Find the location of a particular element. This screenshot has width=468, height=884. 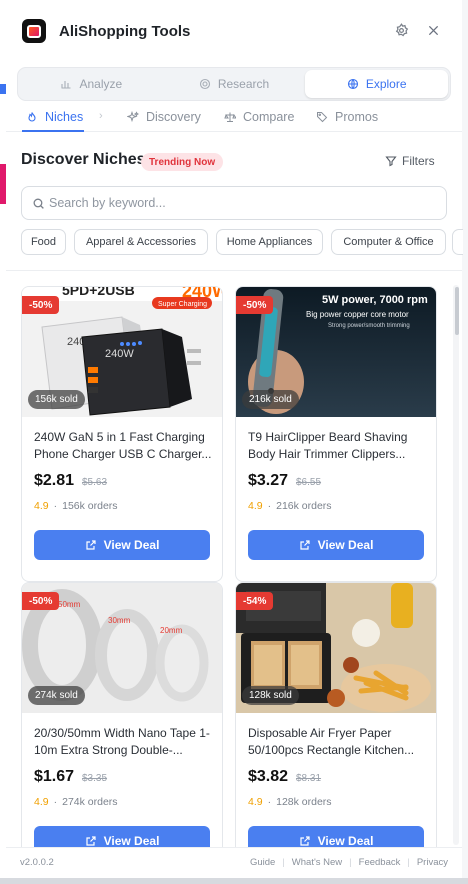

tab-promos: Promos is located at coordinates (347, 117).